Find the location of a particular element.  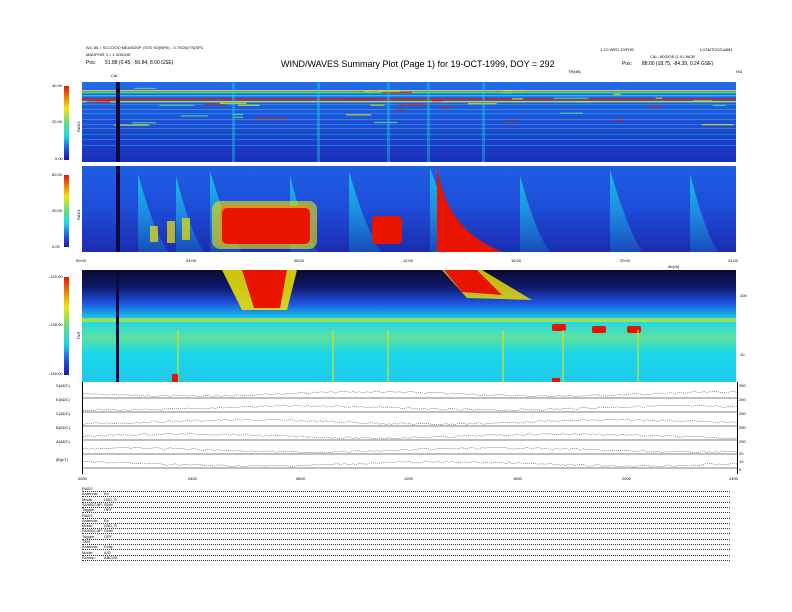

rad1-ylabel: RAD1 is located at coordinates (78, 214).